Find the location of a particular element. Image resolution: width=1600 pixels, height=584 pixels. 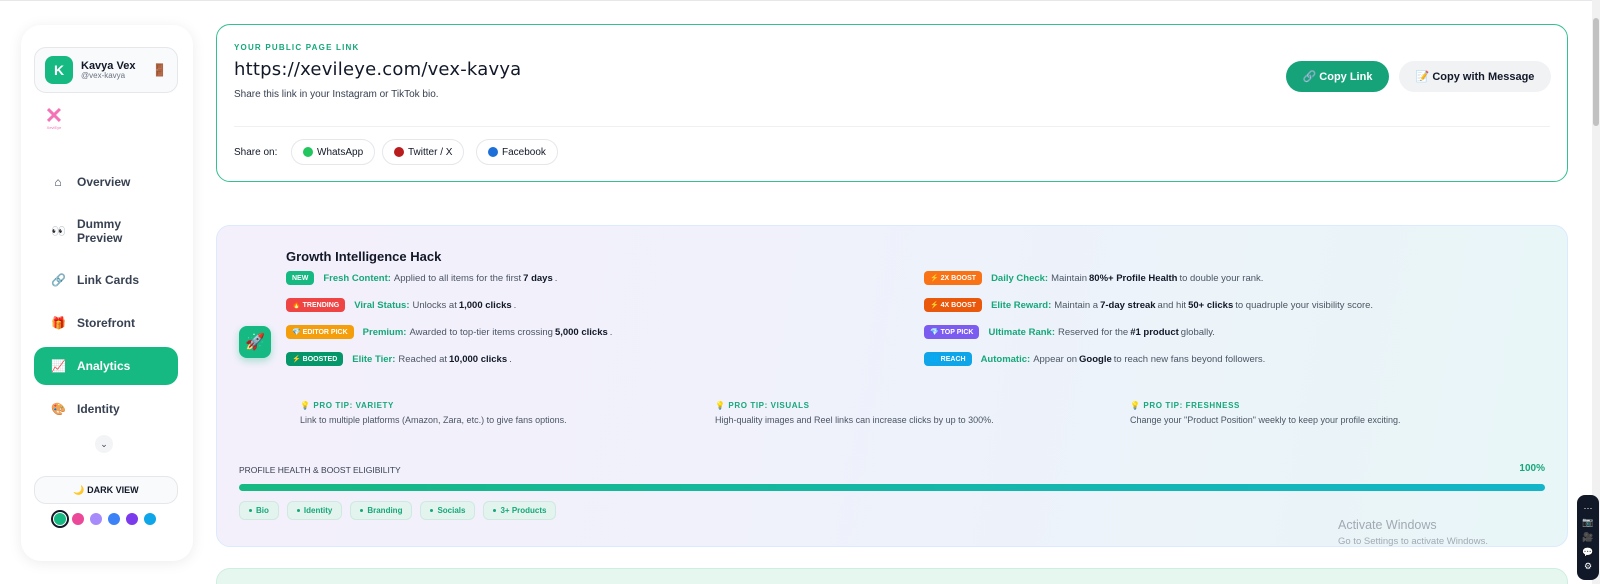

divider is located at coordinates (892, 126).